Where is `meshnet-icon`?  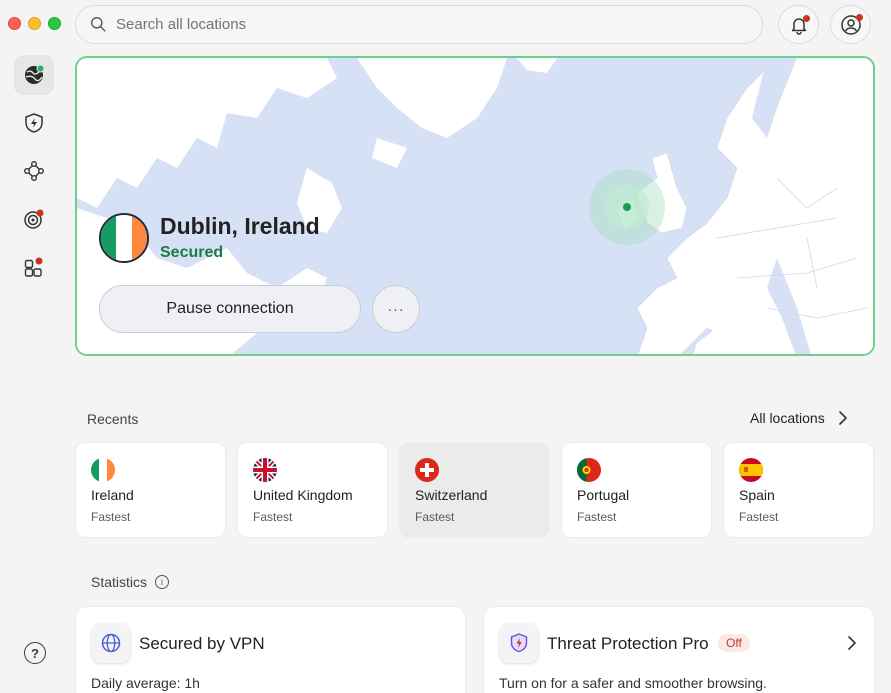
meshnet-icon is located at coordinates (34, 171).